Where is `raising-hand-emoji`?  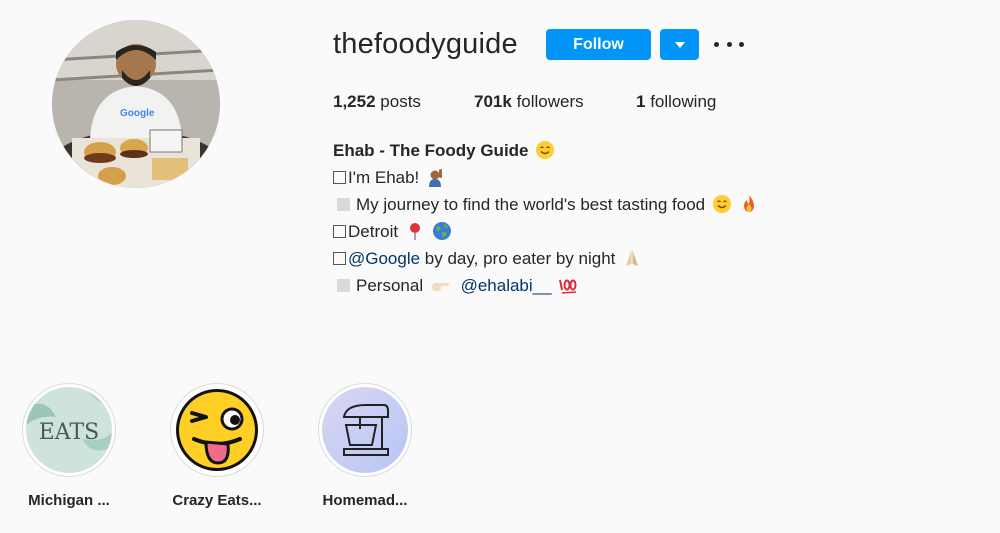 raising-hand-emoji is located at coordinates (436, 177).